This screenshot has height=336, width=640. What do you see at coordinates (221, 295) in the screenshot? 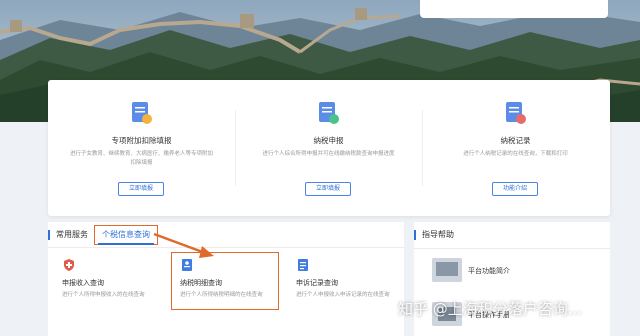
I see `service-desc: 进行个人所得纳税明细的在线查询` at bounding box center [221, 295].